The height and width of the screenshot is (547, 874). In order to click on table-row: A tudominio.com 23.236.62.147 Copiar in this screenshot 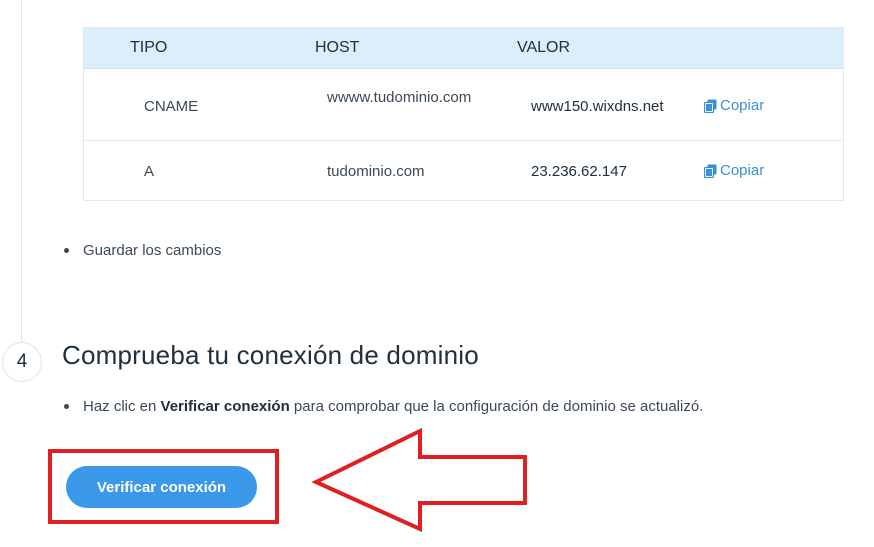, I will do `click(463, 171)`.